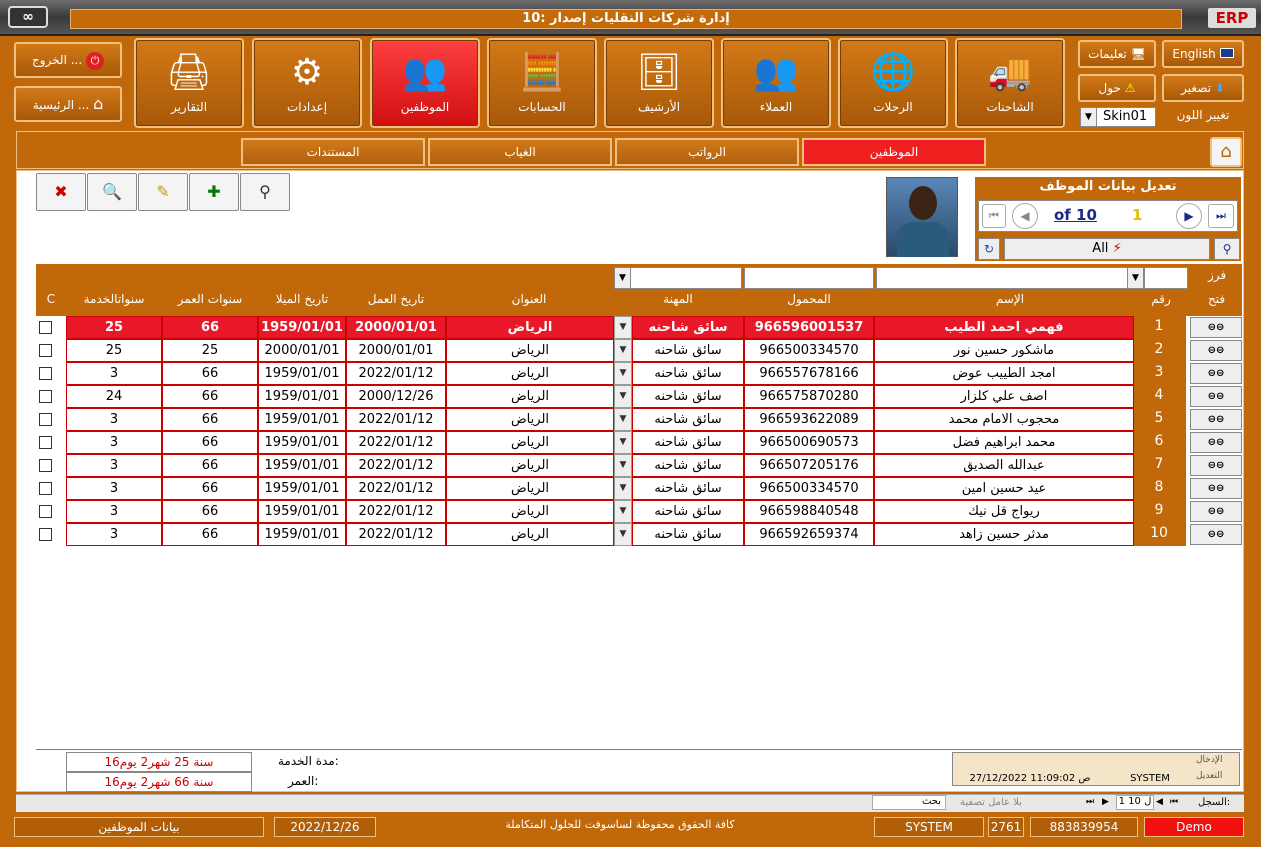  I want to click on last-nav-icon: ⏭, so click(1090, 802).